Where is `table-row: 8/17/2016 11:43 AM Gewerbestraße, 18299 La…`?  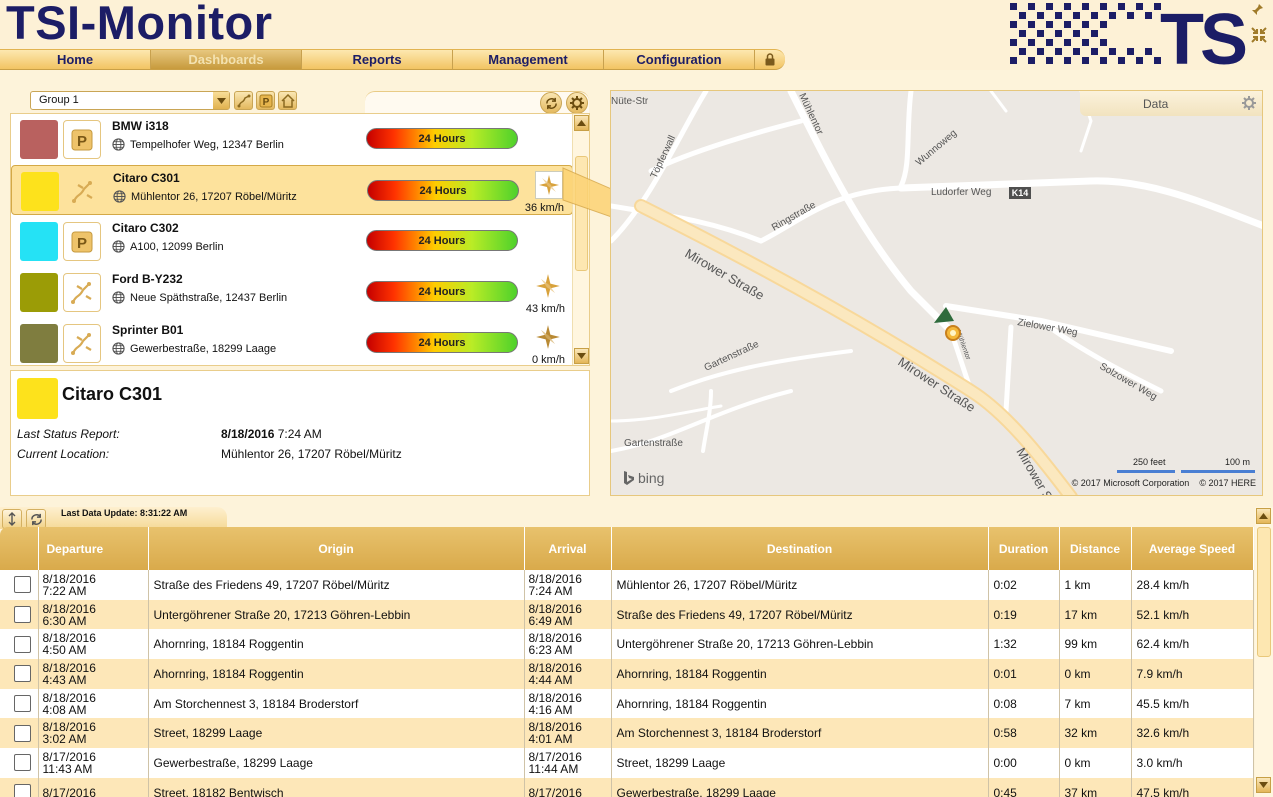
table-row: 8/17/2016 11:43 AM Gewerbestraße, 18299 La… is located at coordinates (627, 763).